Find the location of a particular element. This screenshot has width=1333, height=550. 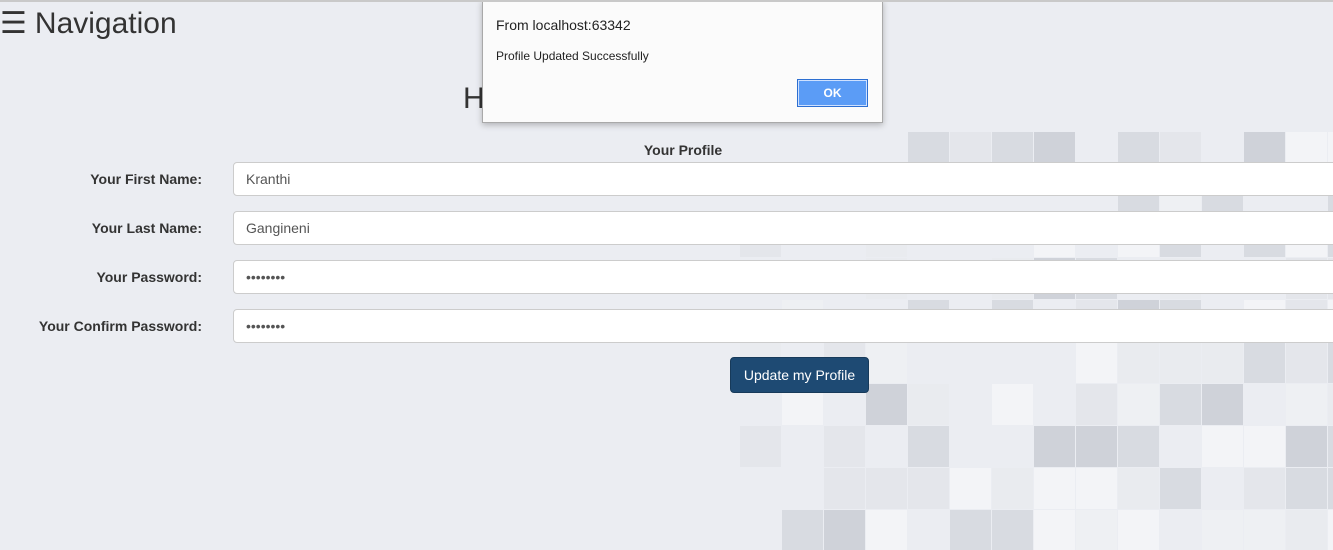

alert-message: Profile Updated Successfully is located at coordinates (572, 56).